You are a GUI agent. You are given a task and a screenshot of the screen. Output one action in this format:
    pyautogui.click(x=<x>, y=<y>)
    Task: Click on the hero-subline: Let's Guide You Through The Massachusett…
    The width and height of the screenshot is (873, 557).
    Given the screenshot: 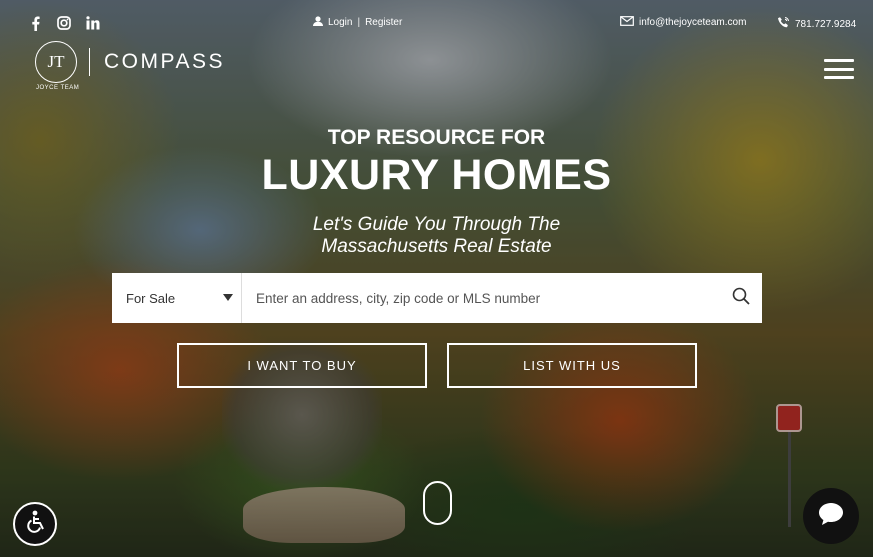 What is the action you would take?
    pyautogui.click(x=436, y=236)
    